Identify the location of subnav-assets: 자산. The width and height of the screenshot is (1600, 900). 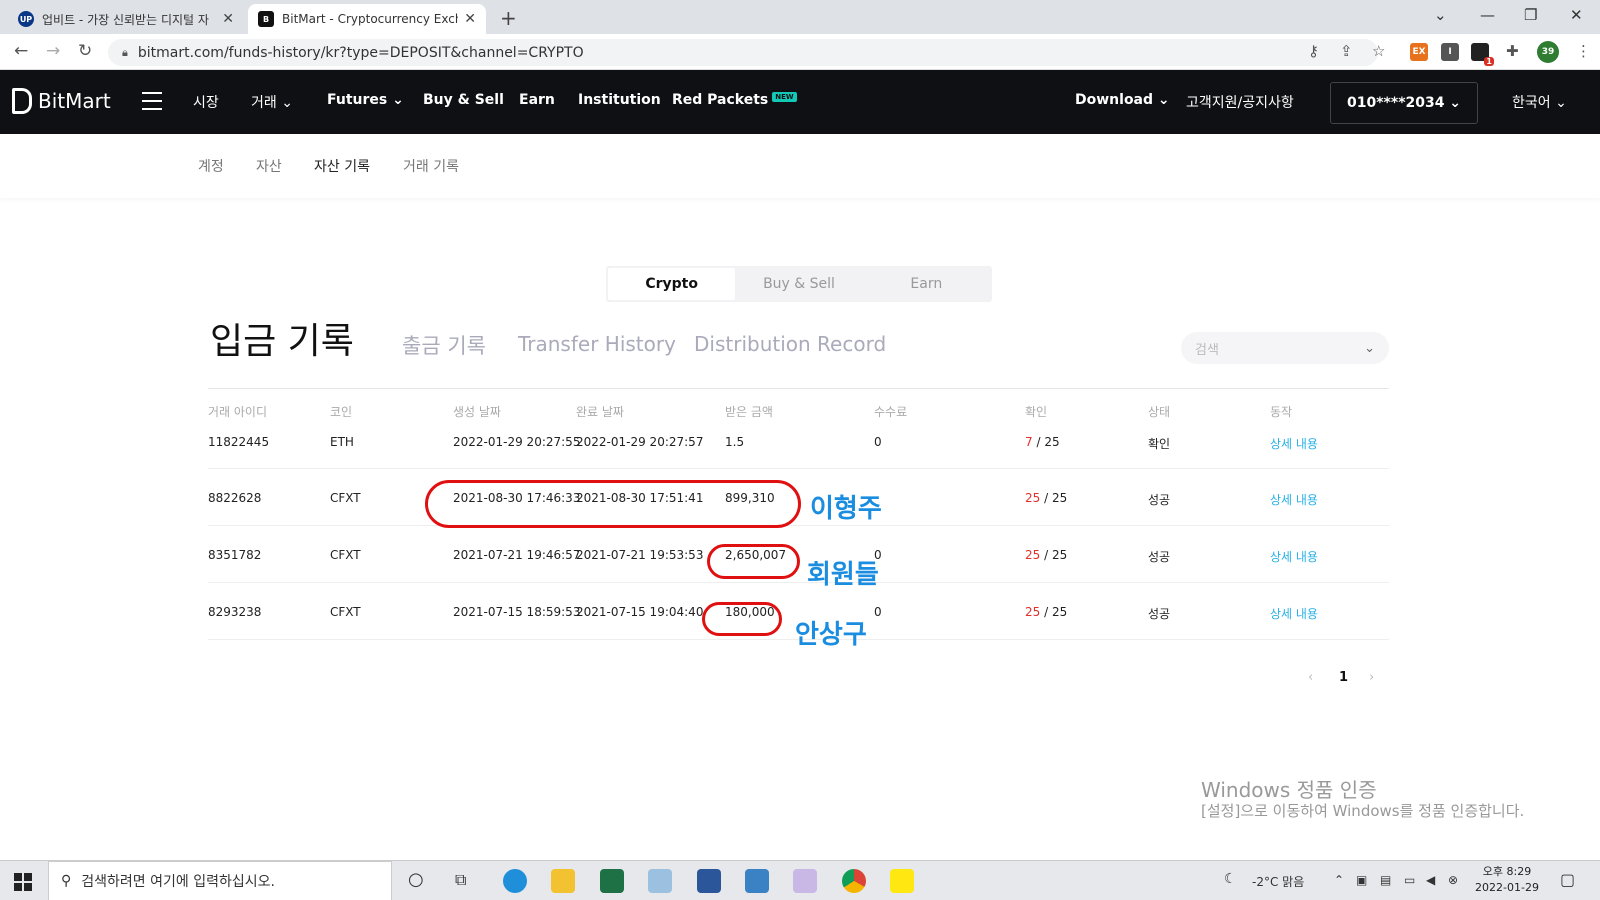
(269, 166).